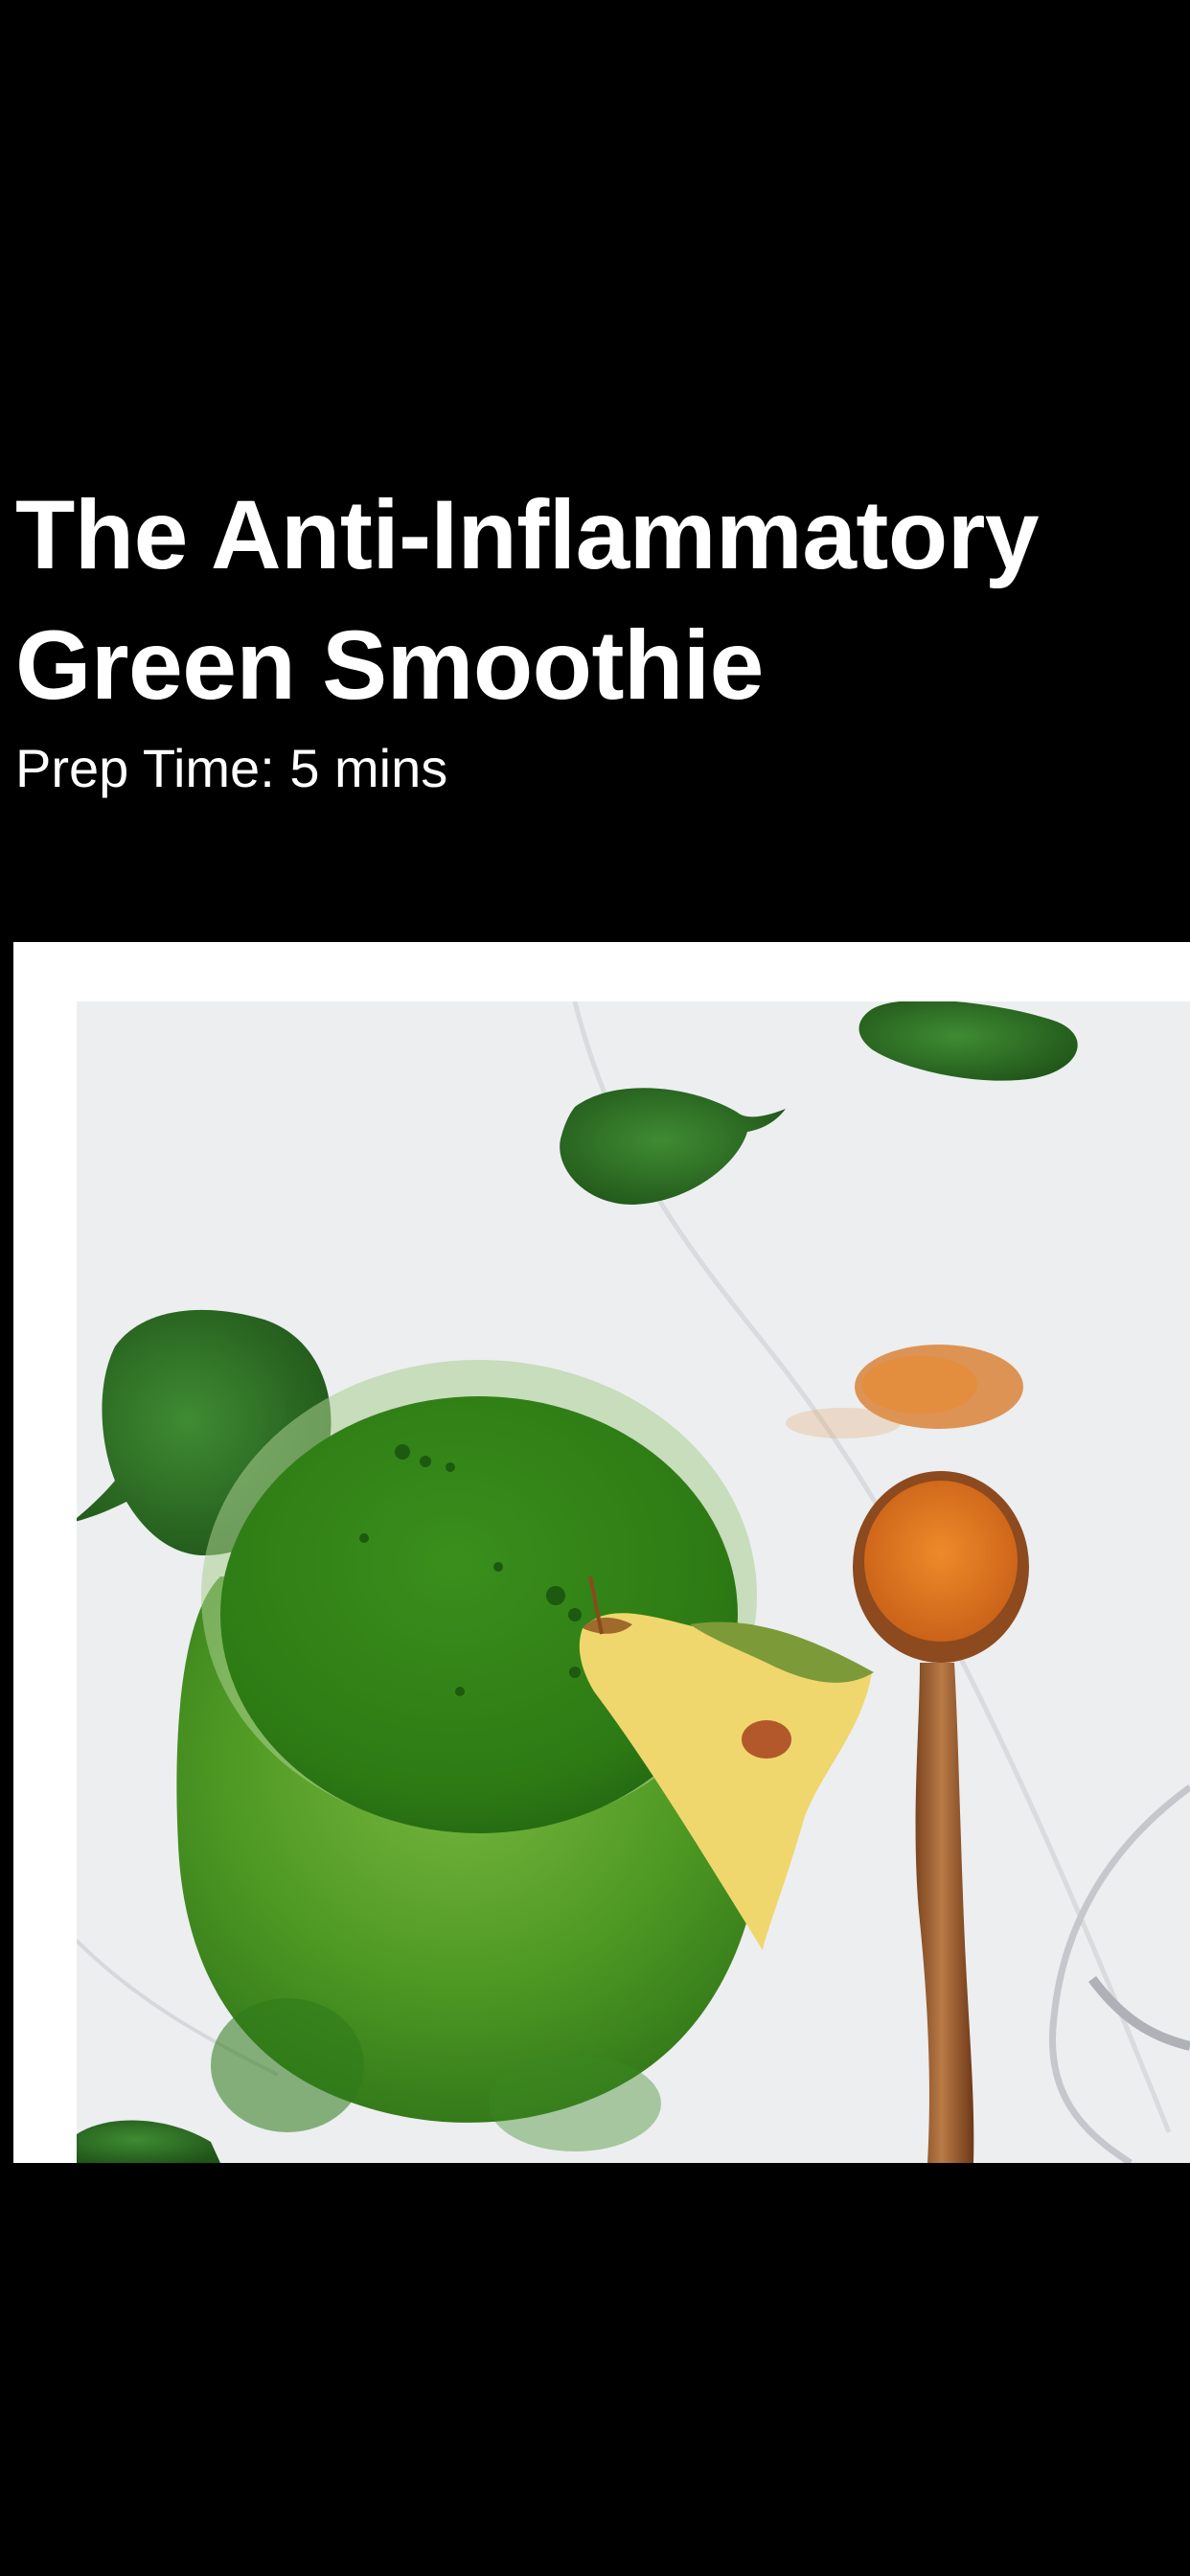  I want to click on prep-time-label: Prep Time: 5 mins, so click(232, 768).